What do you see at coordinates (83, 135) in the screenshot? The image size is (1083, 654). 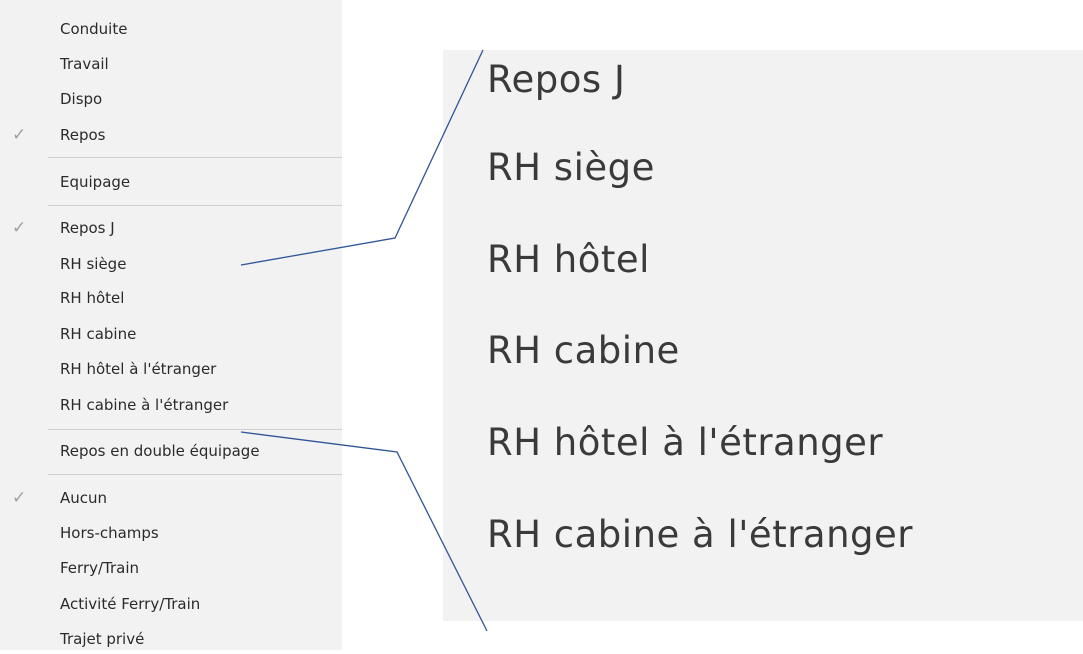 I see `menu-item-label: Repos` at bounding box center [83, 135].